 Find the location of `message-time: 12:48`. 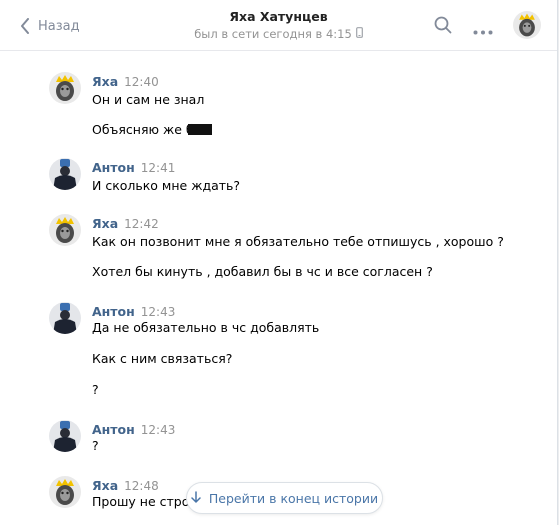

message-time: 12:48 is located at coordinates (141, 486).